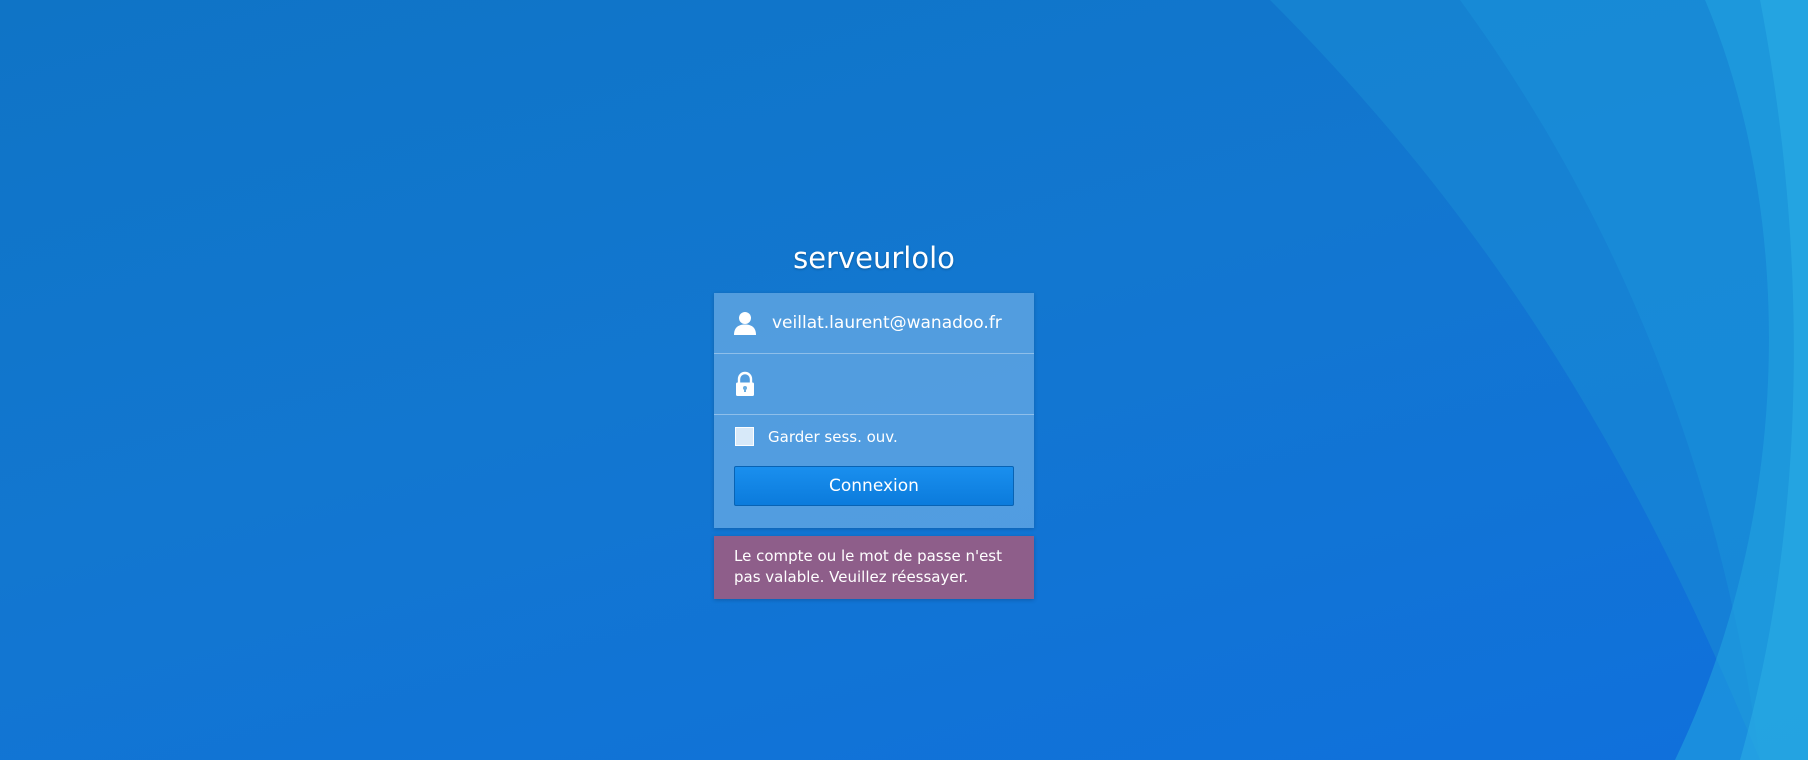 The width and height of the screenshot is (1808, 760). Describe the element at coordinates (745, 323) in the screenshot. I see `user-icon` at that location.